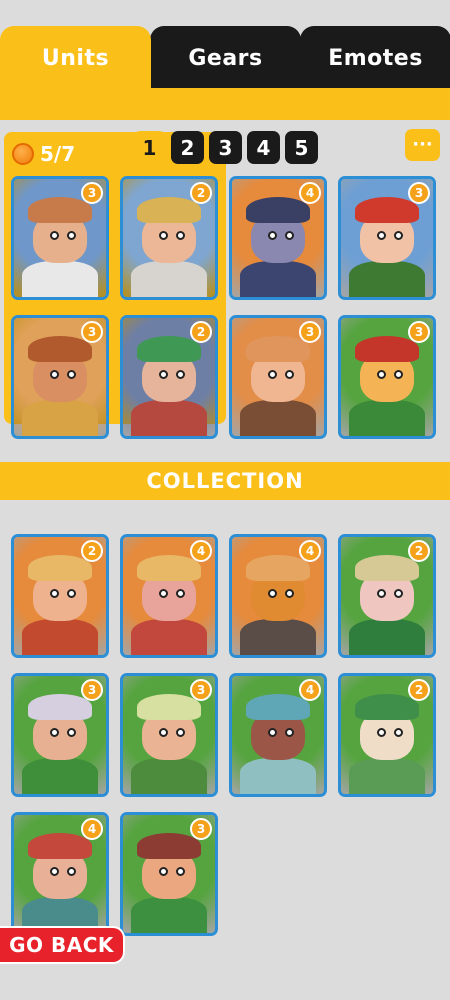  Describe the element at coordinates (58, 154) in the screenshot. I see `team-count-label: 5/7` at that location.